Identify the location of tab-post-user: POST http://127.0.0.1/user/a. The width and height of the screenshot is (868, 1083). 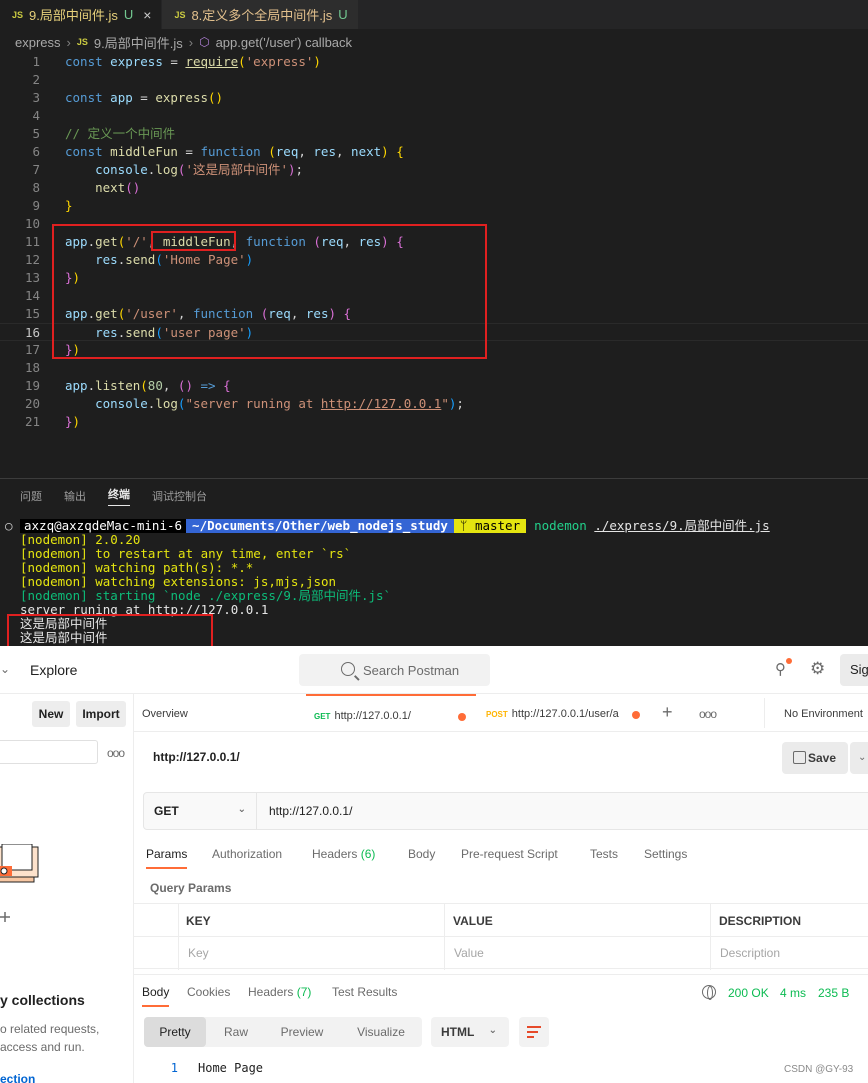
(563, 713).